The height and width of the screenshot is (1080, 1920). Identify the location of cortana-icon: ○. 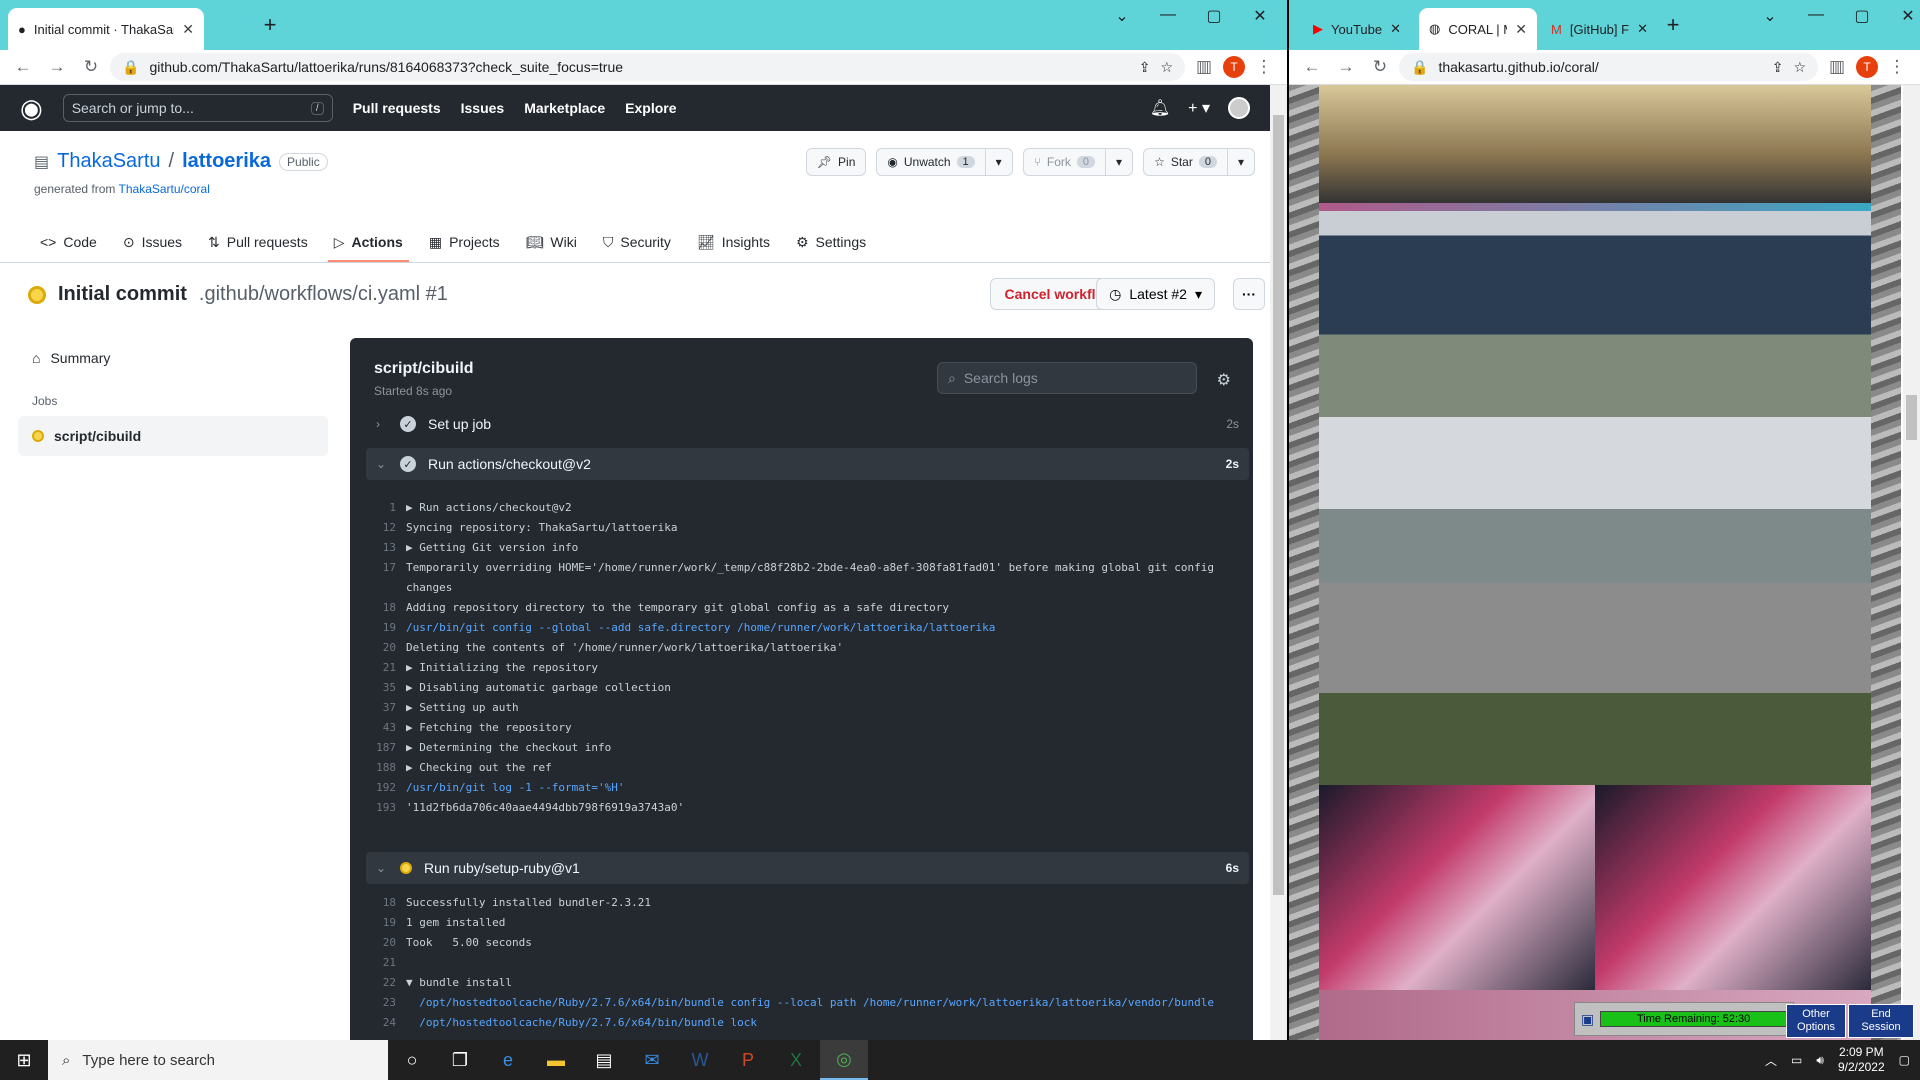
(412, 1060).